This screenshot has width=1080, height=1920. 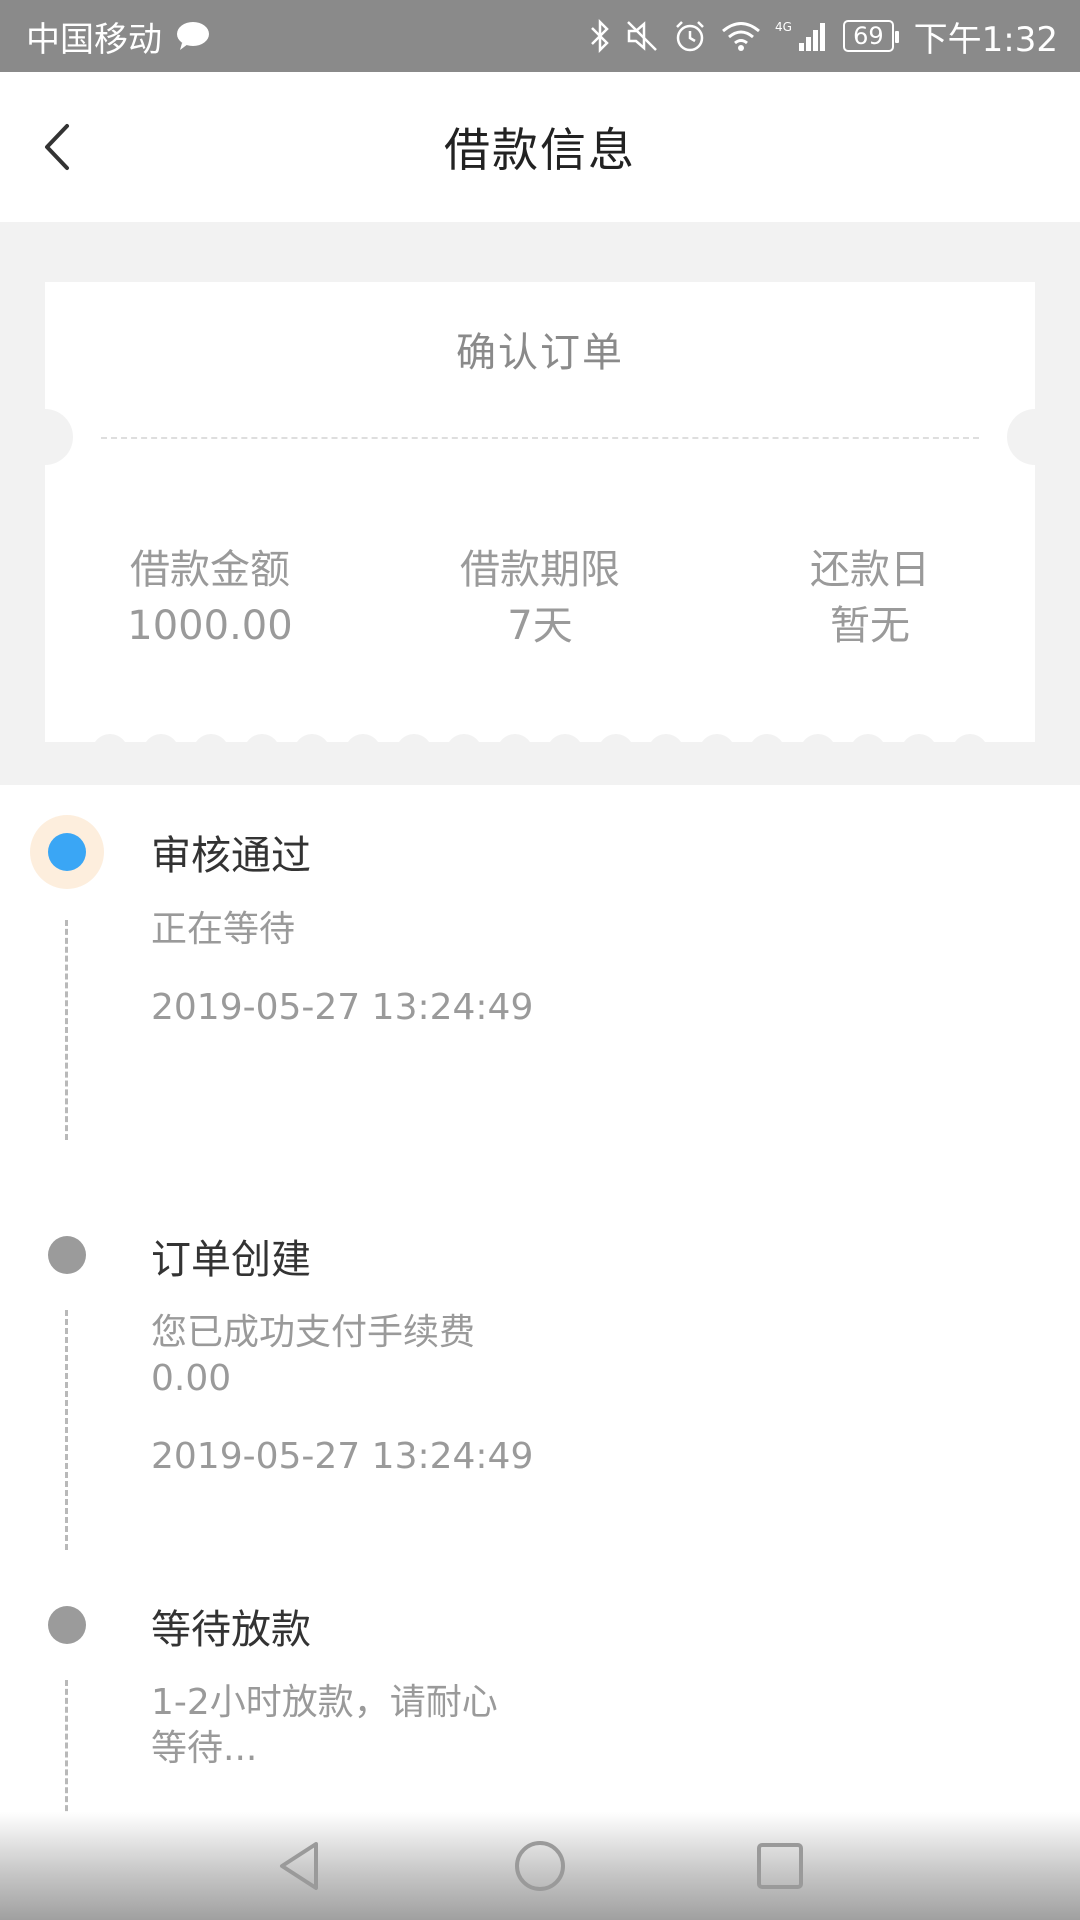 I want to click on nav-home-icon, so click(x=540, y=1866).